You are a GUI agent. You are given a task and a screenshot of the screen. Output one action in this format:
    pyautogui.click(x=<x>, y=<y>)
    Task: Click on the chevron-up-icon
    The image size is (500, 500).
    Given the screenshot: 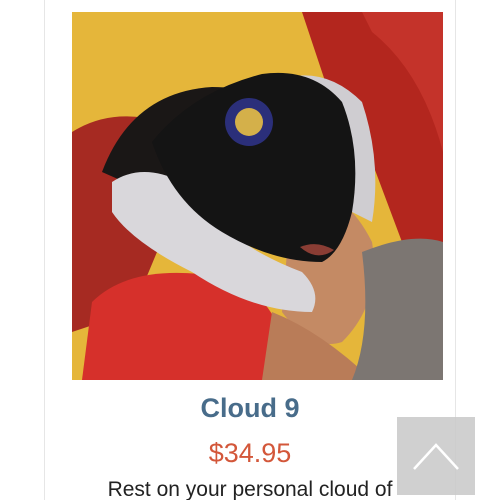 What is the action you would take?
    pyautogui.click(x=436, y=456)
    